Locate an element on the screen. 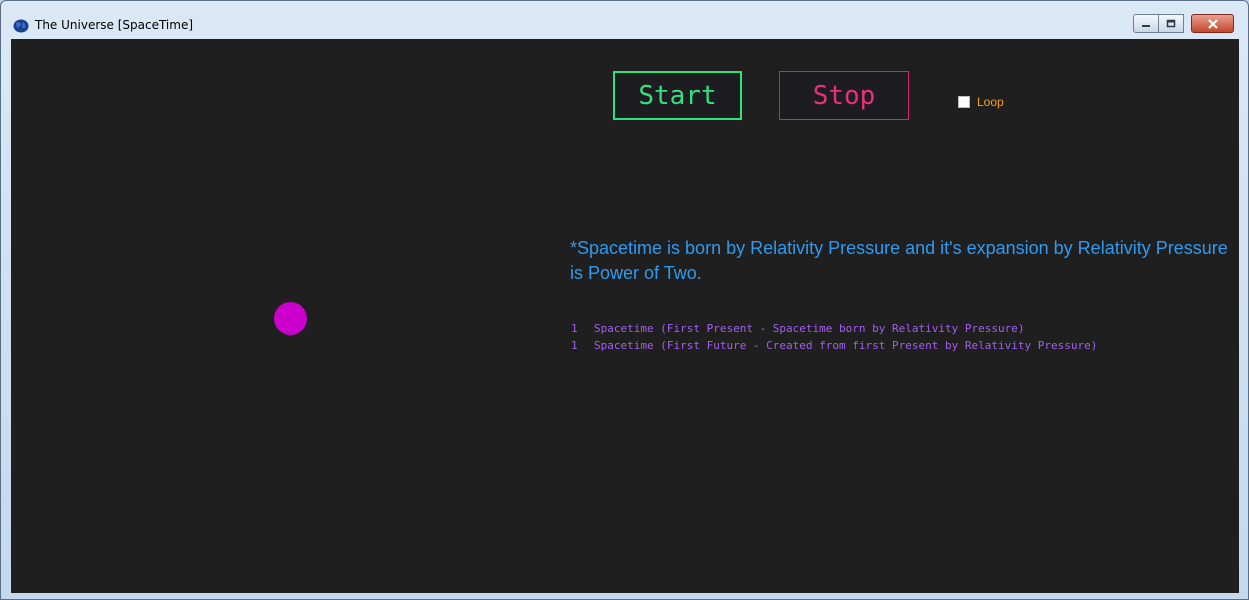 This screenshot has width=1249, height=600. maximize-button is located at coordinates (1171, 23).